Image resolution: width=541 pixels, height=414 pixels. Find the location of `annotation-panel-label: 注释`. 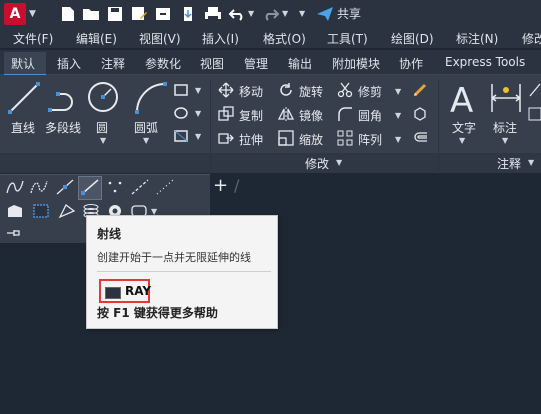

annotation-panel-label: 注释 is located at coordinates (509, 163).